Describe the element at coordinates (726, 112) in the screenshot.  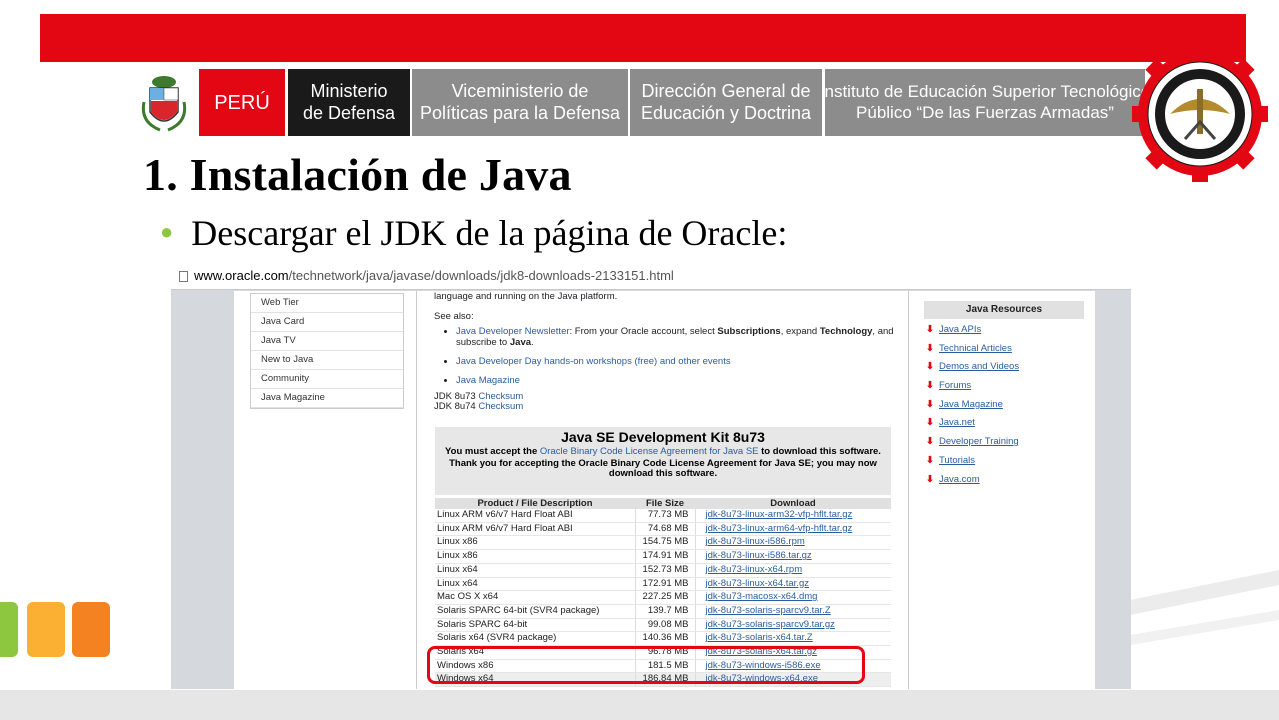
I see `direccion-line2: Educación y Doctrina` at that location.